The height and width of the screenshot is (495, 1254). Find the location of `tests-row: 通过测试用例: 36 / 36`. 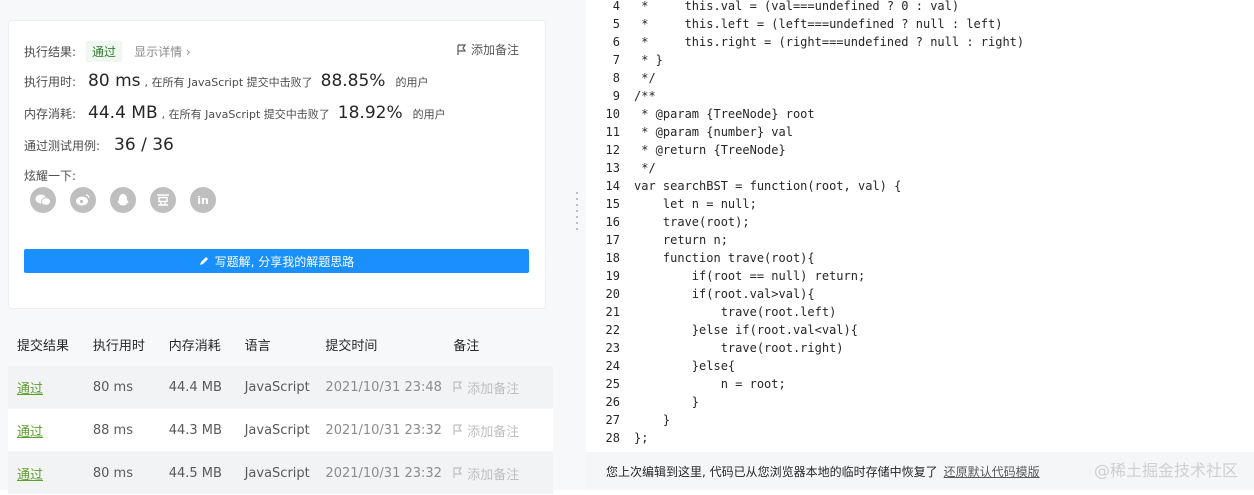

tests-row: 通过测试用例: 36 / 36 is located at coordinates (99, 145).